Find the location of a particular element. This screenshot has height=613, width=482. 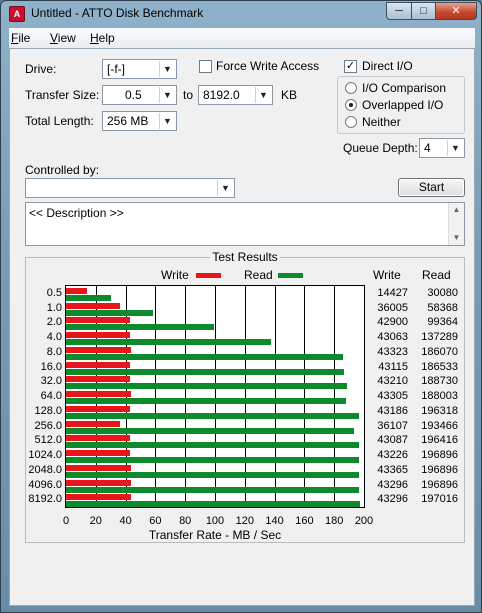

drive-select: [-f-] ▼ is located at coordinates (139, 69).